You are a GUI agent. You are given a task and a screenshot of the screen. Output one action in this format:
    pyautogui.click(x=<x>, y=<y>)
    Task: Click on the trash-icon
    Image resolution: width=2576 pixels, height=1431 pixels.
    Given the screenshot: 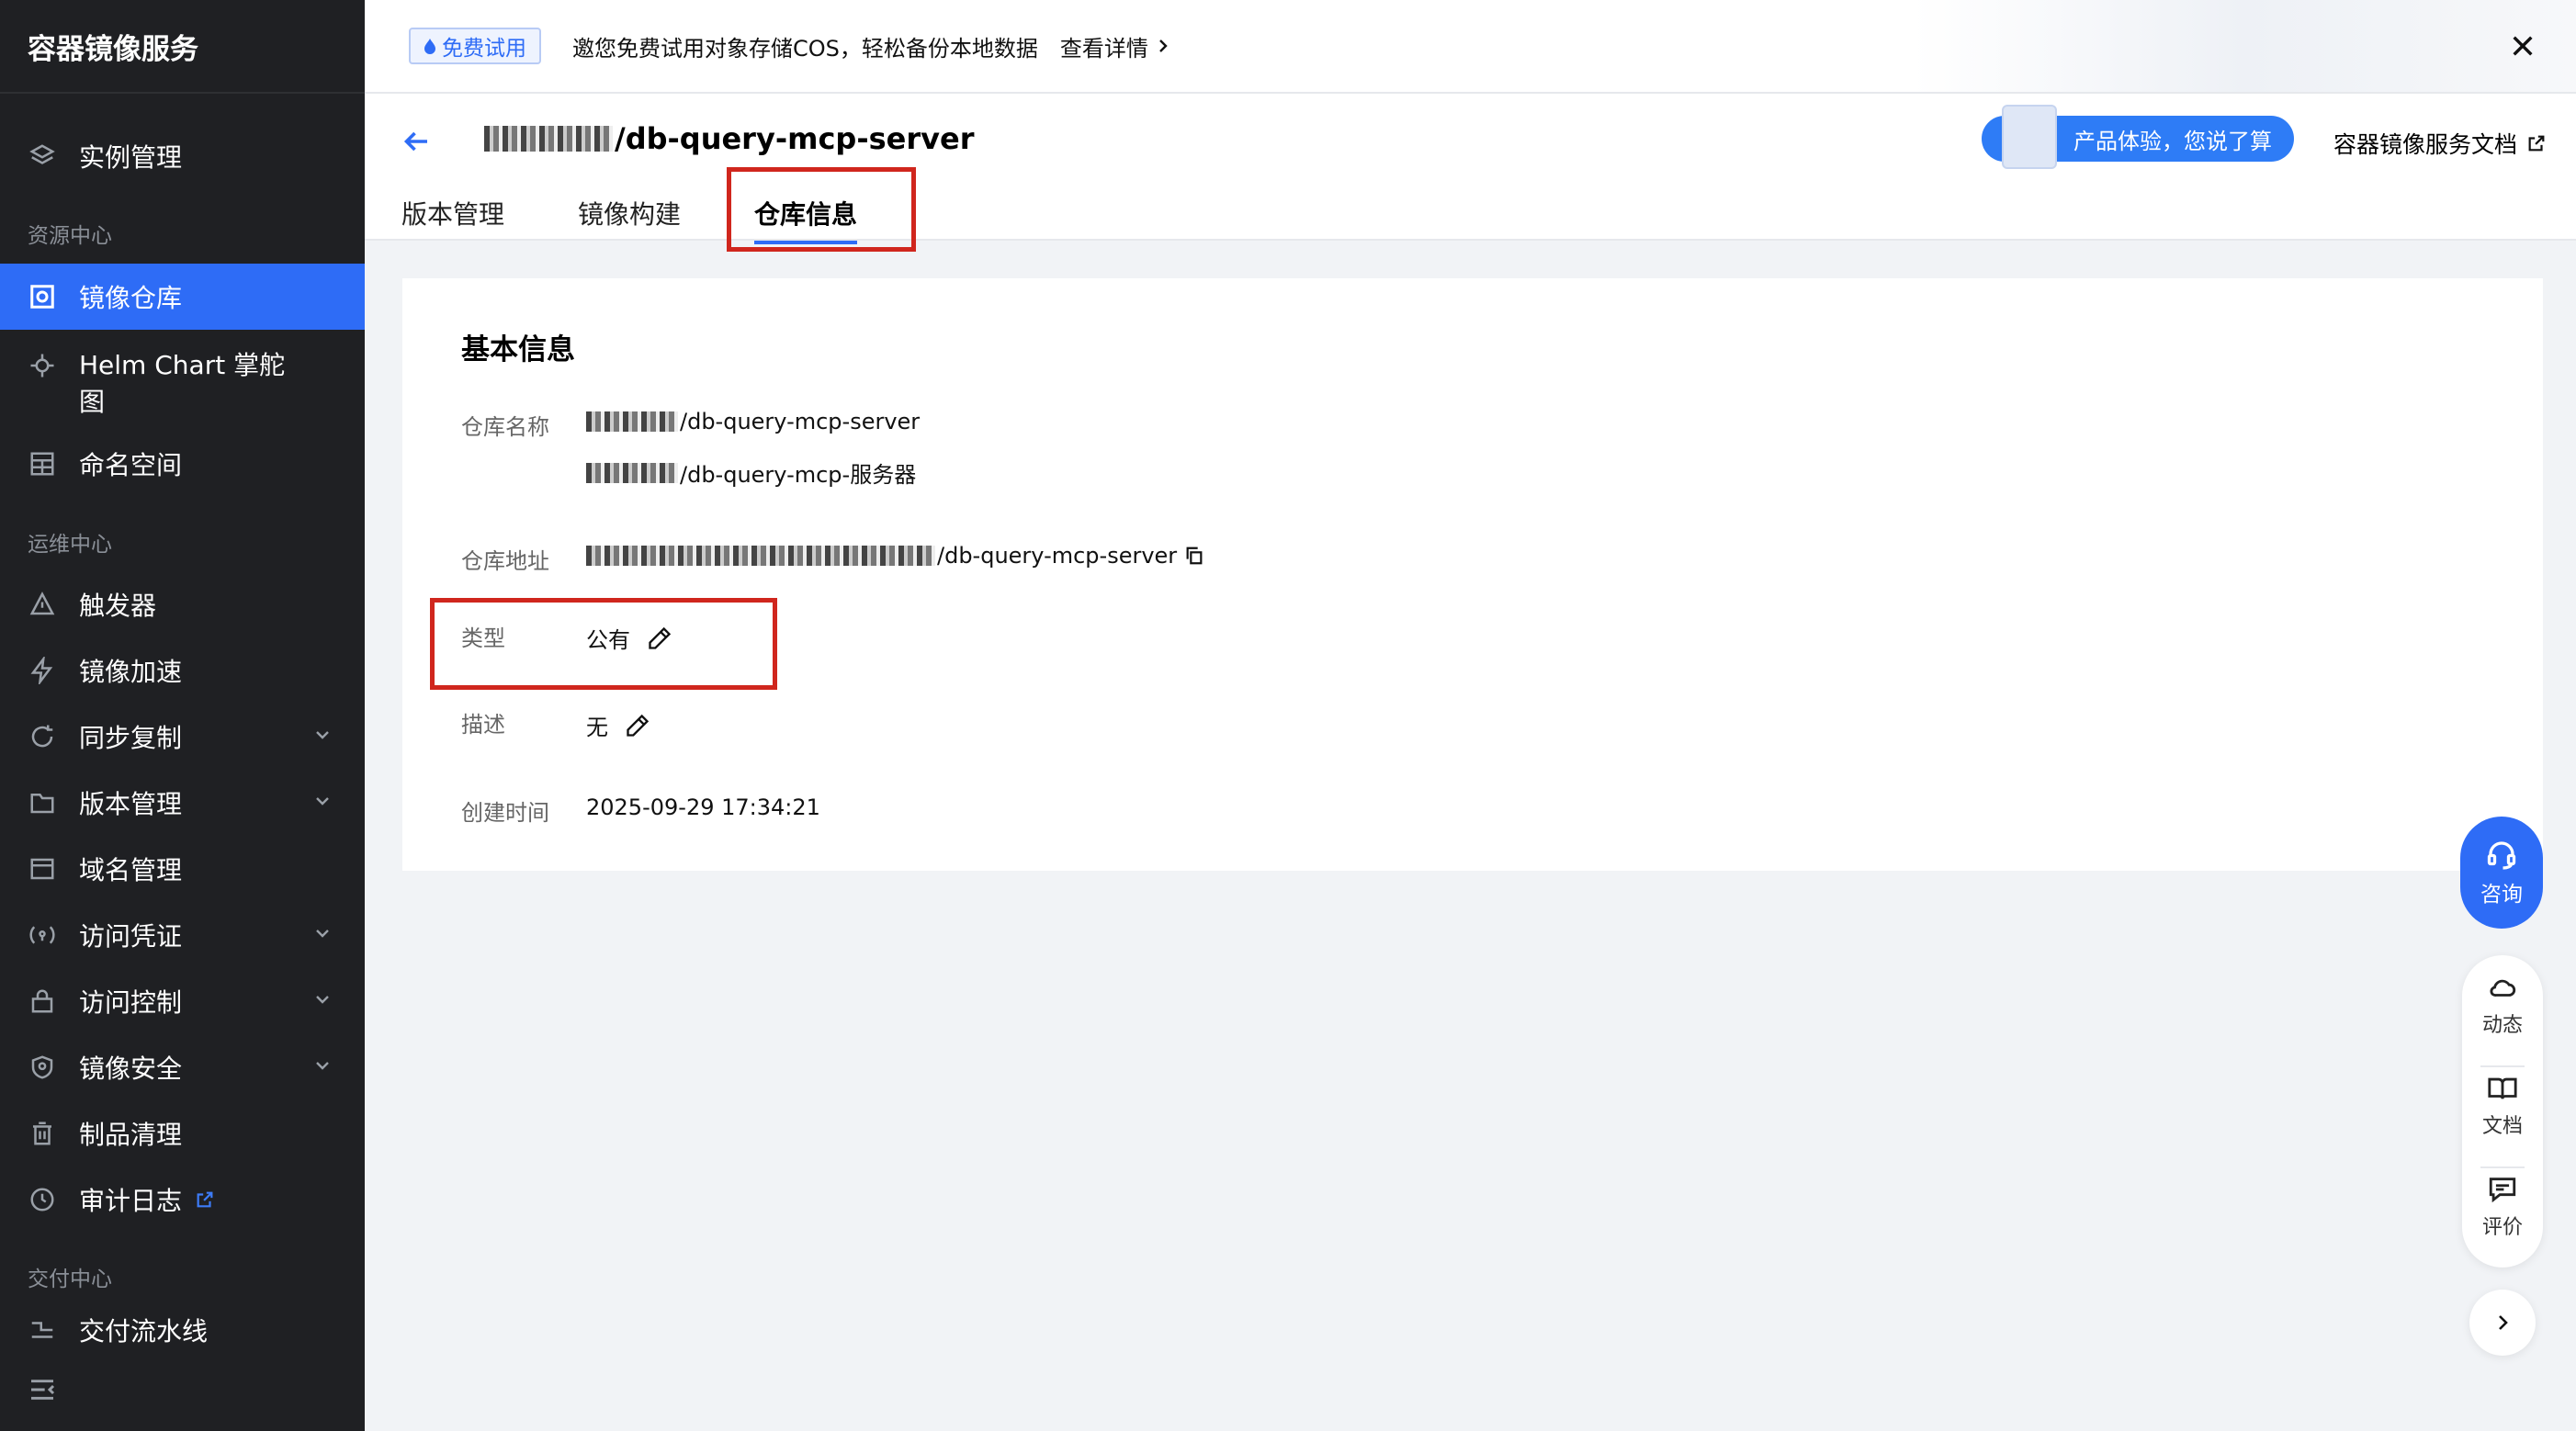 What is the action you would take?
    pyautogui.click(x=42, y=1134)
    